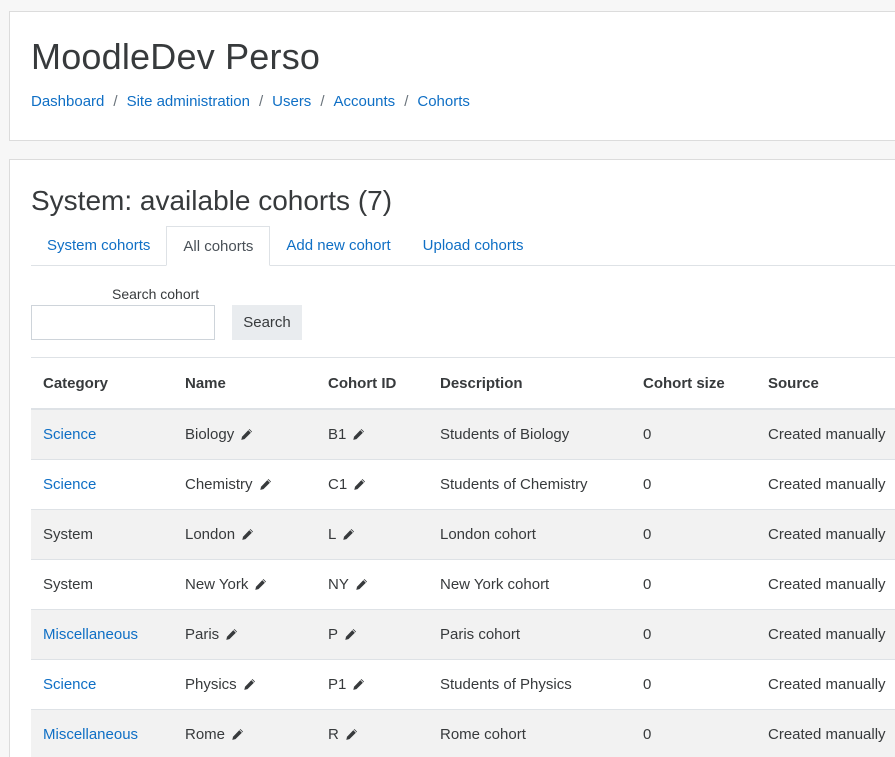 The width and height of the screenshot is (895, 757). What do you see at coordinates (255, 733) in the screenshot?
I see `cell-name: Rome` at bounding box center [255, 733].